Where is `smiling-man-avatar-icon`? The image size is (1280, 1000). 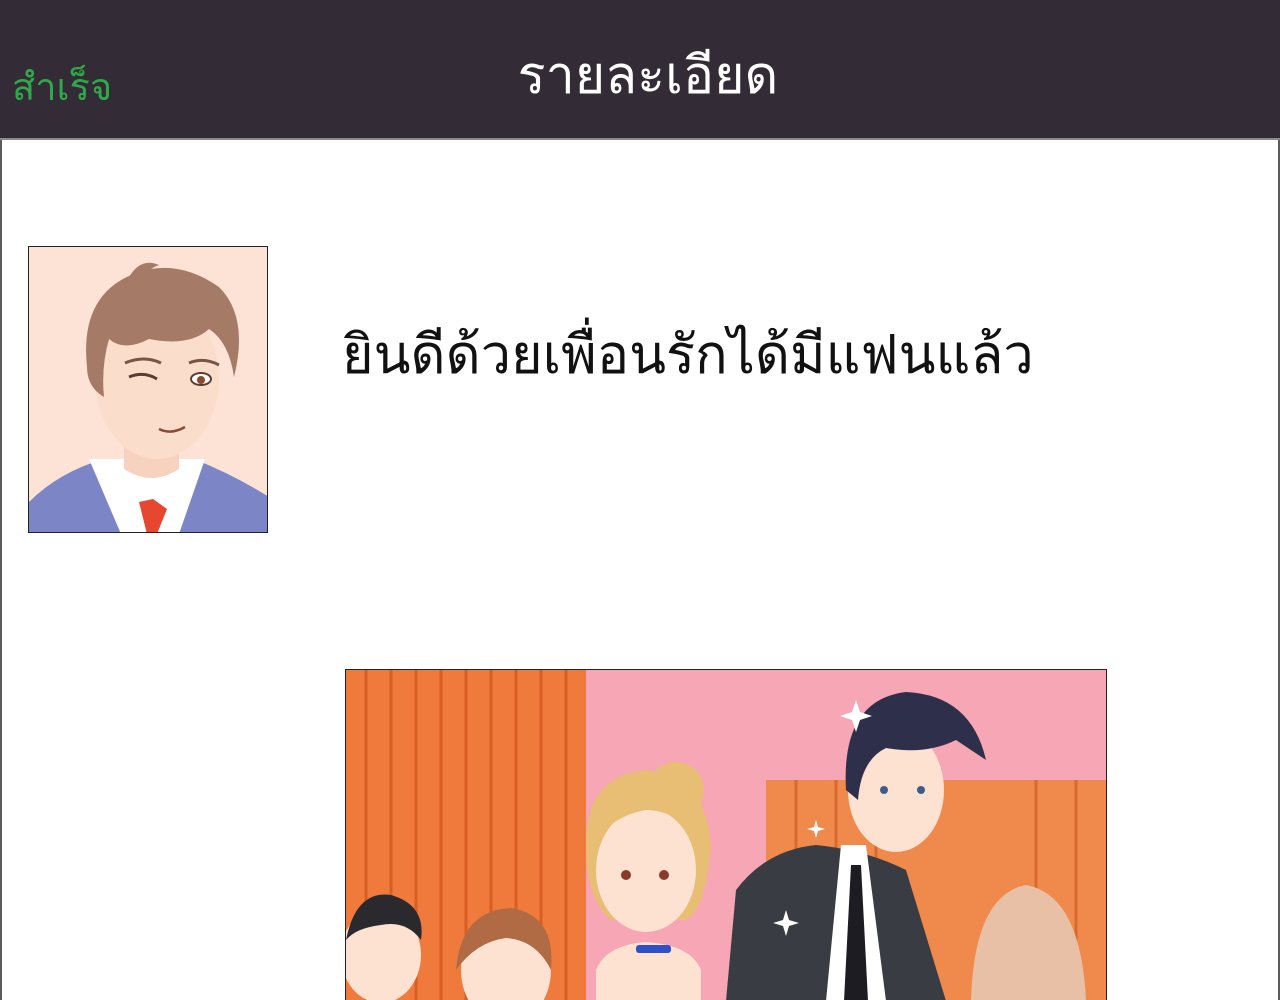 smiling-man-avatar-icon is located at coordinates (148, 389).